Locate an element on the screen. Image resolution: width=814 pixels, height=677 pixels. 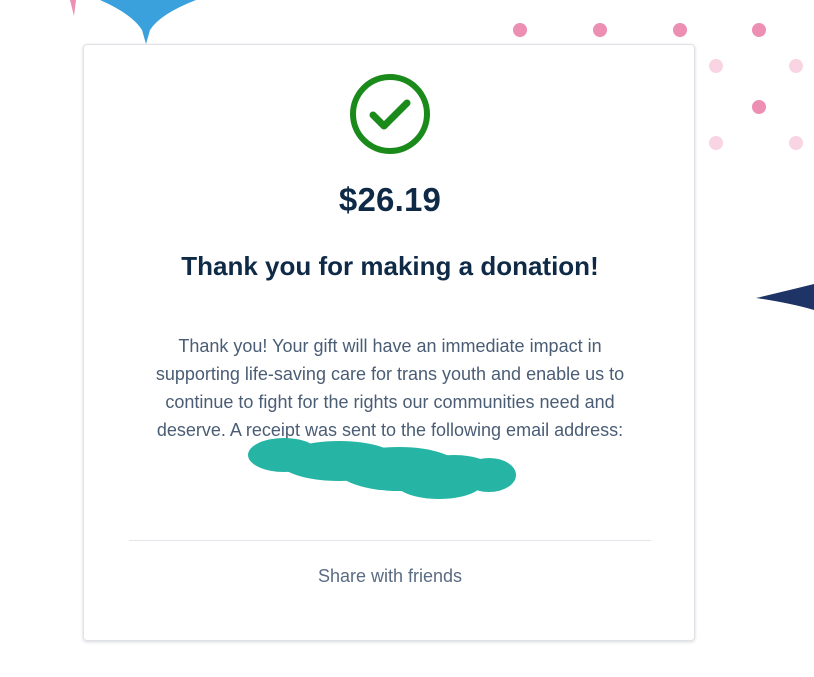
navy-wedge-decoration is located at coordinates (785, 297).